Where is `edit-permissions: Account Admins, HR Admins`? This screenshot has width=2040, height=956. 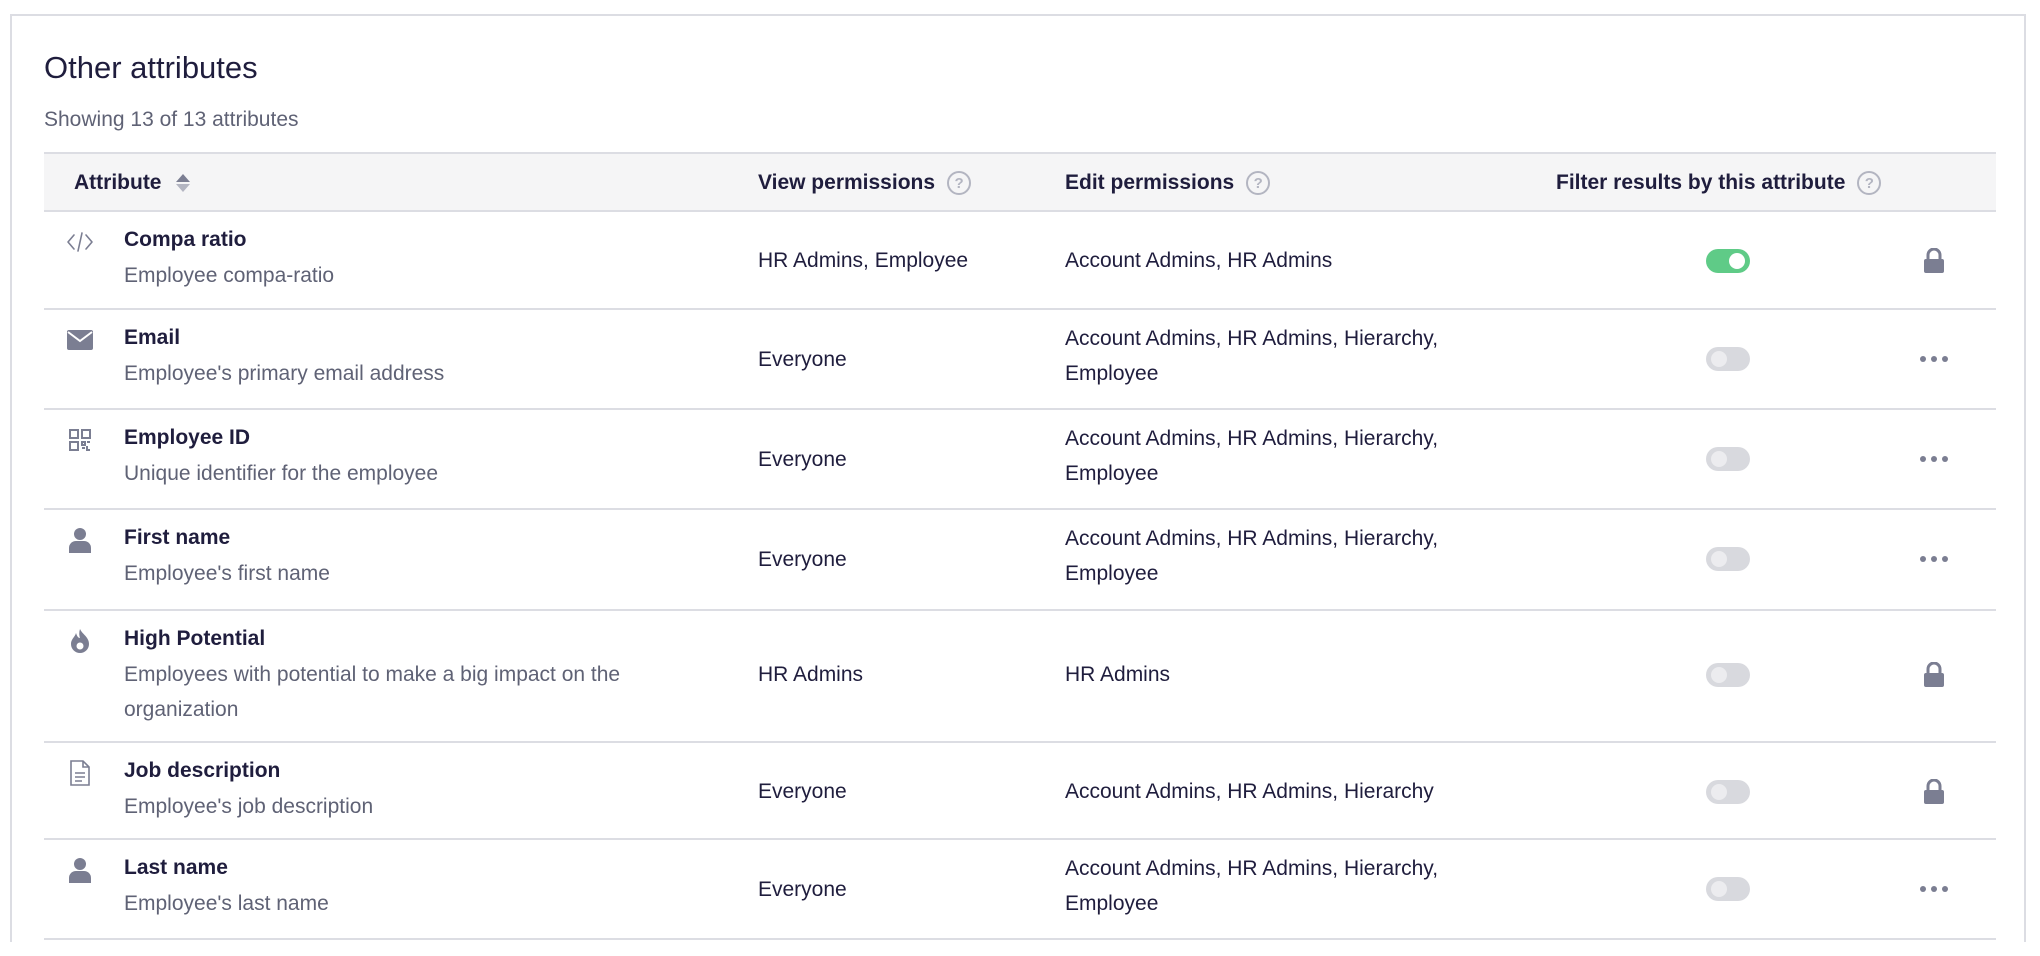
edit-permissions: Account Admins, HR Admins is located at coordinates (1199, 260).